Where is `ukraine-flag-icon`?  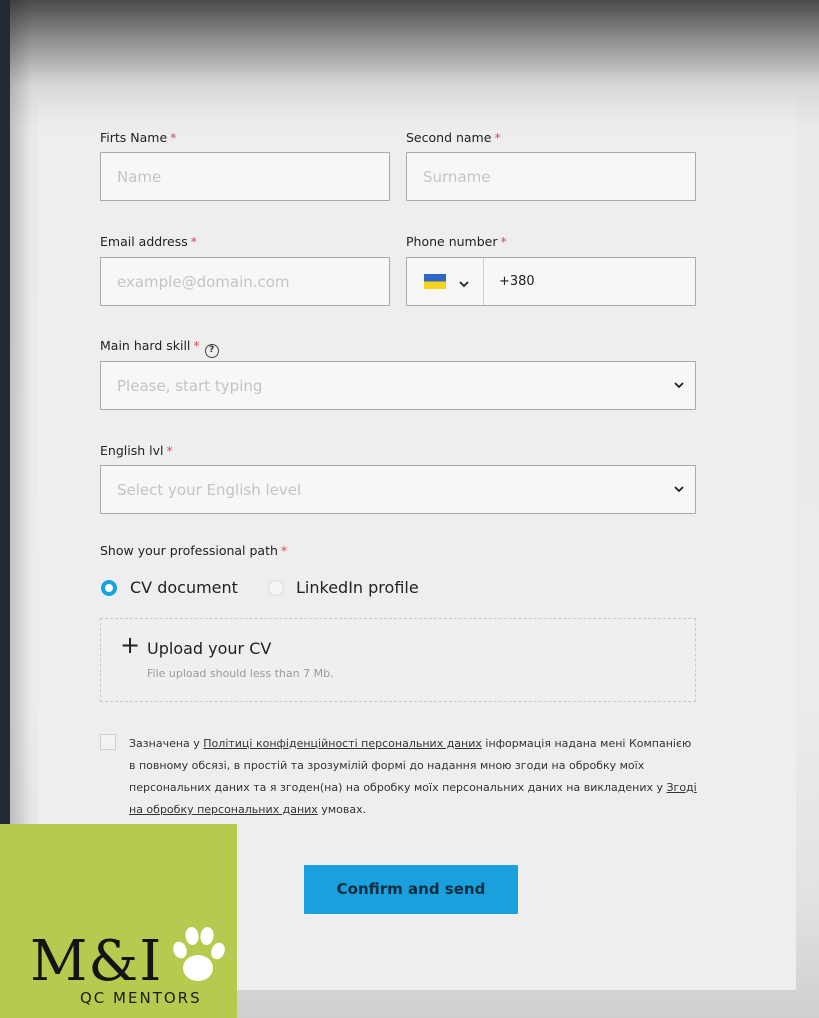 ukraine-flag-icon is located at coordinates (435, 281).